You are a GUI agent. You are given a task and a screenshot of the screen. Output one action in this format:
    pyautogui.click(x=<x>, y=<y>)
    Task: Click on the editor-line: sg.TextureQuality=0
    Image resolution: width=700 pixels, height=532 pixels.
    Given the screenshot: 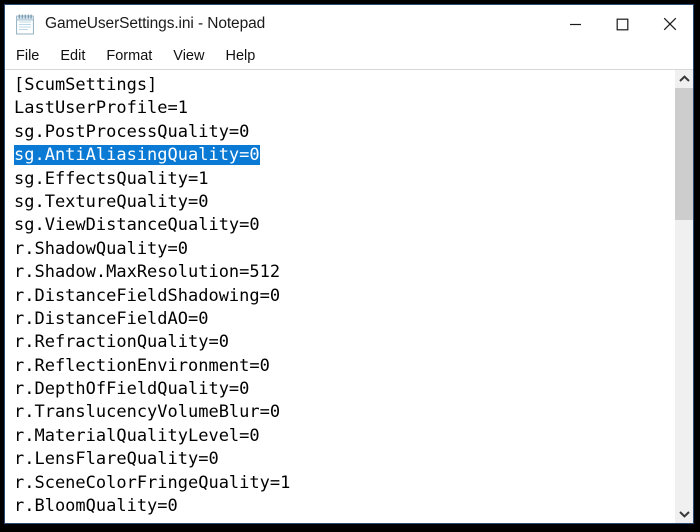 What is the action you would take?
    pyautogui.click(x=344, y=202)
    